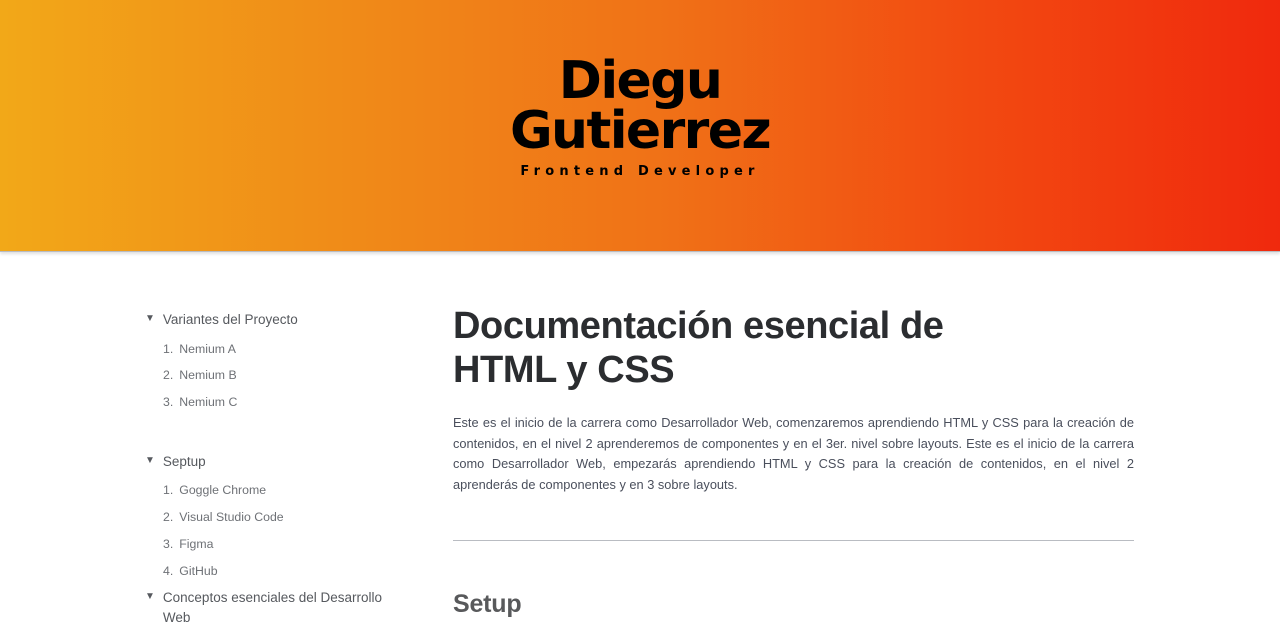 Image resolution: width=1280 pixels, height=640 pixels. Describe the element at coordinates (487, 603) in the screenshot. I see `section-heading-setup: Setup` at that location.